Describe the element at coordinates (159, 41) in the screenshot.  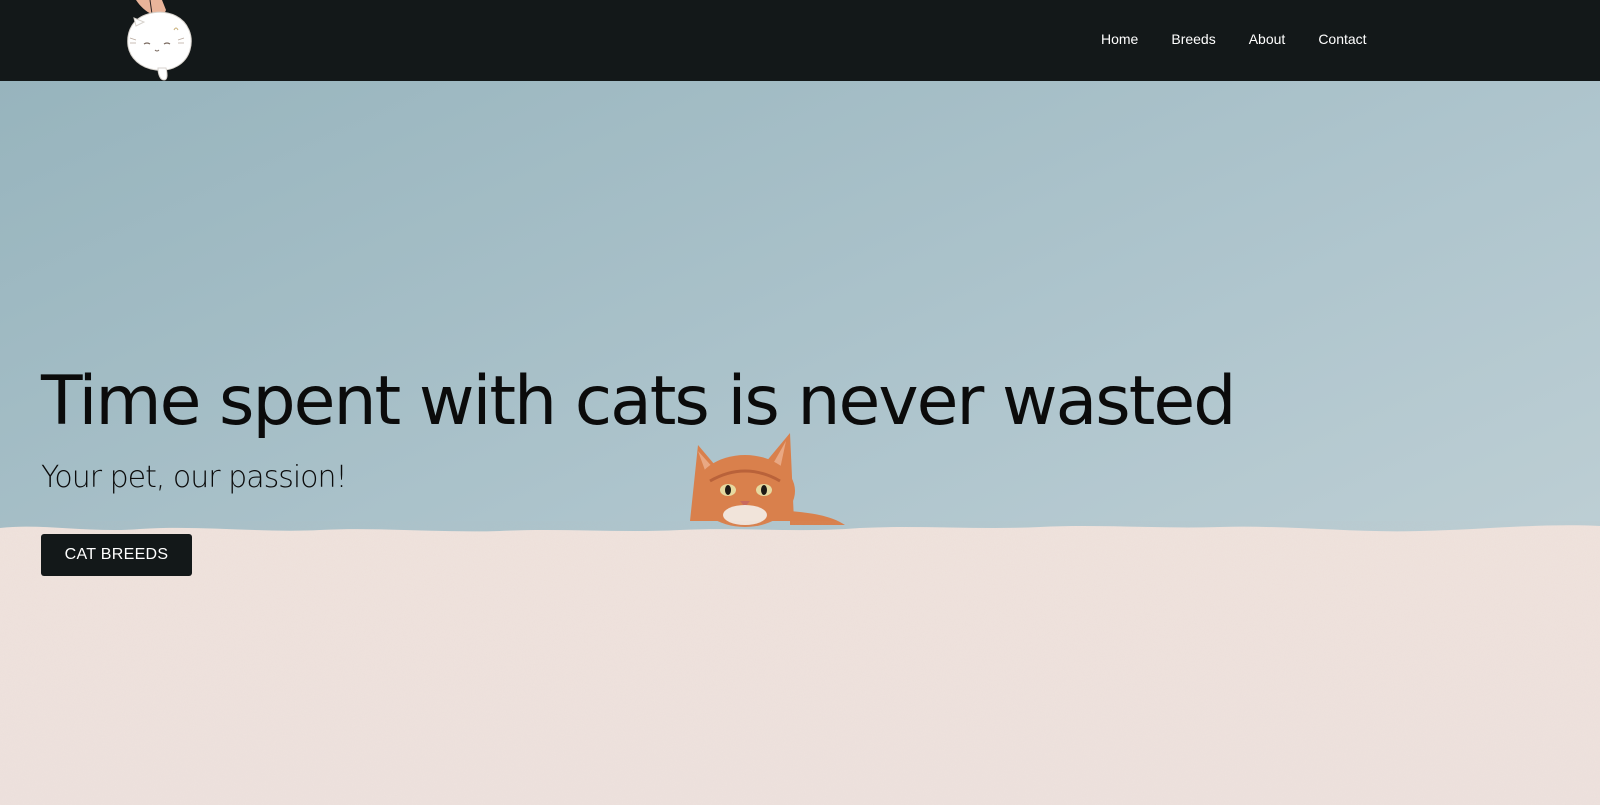
I see `cat-logo-icon` at that location.